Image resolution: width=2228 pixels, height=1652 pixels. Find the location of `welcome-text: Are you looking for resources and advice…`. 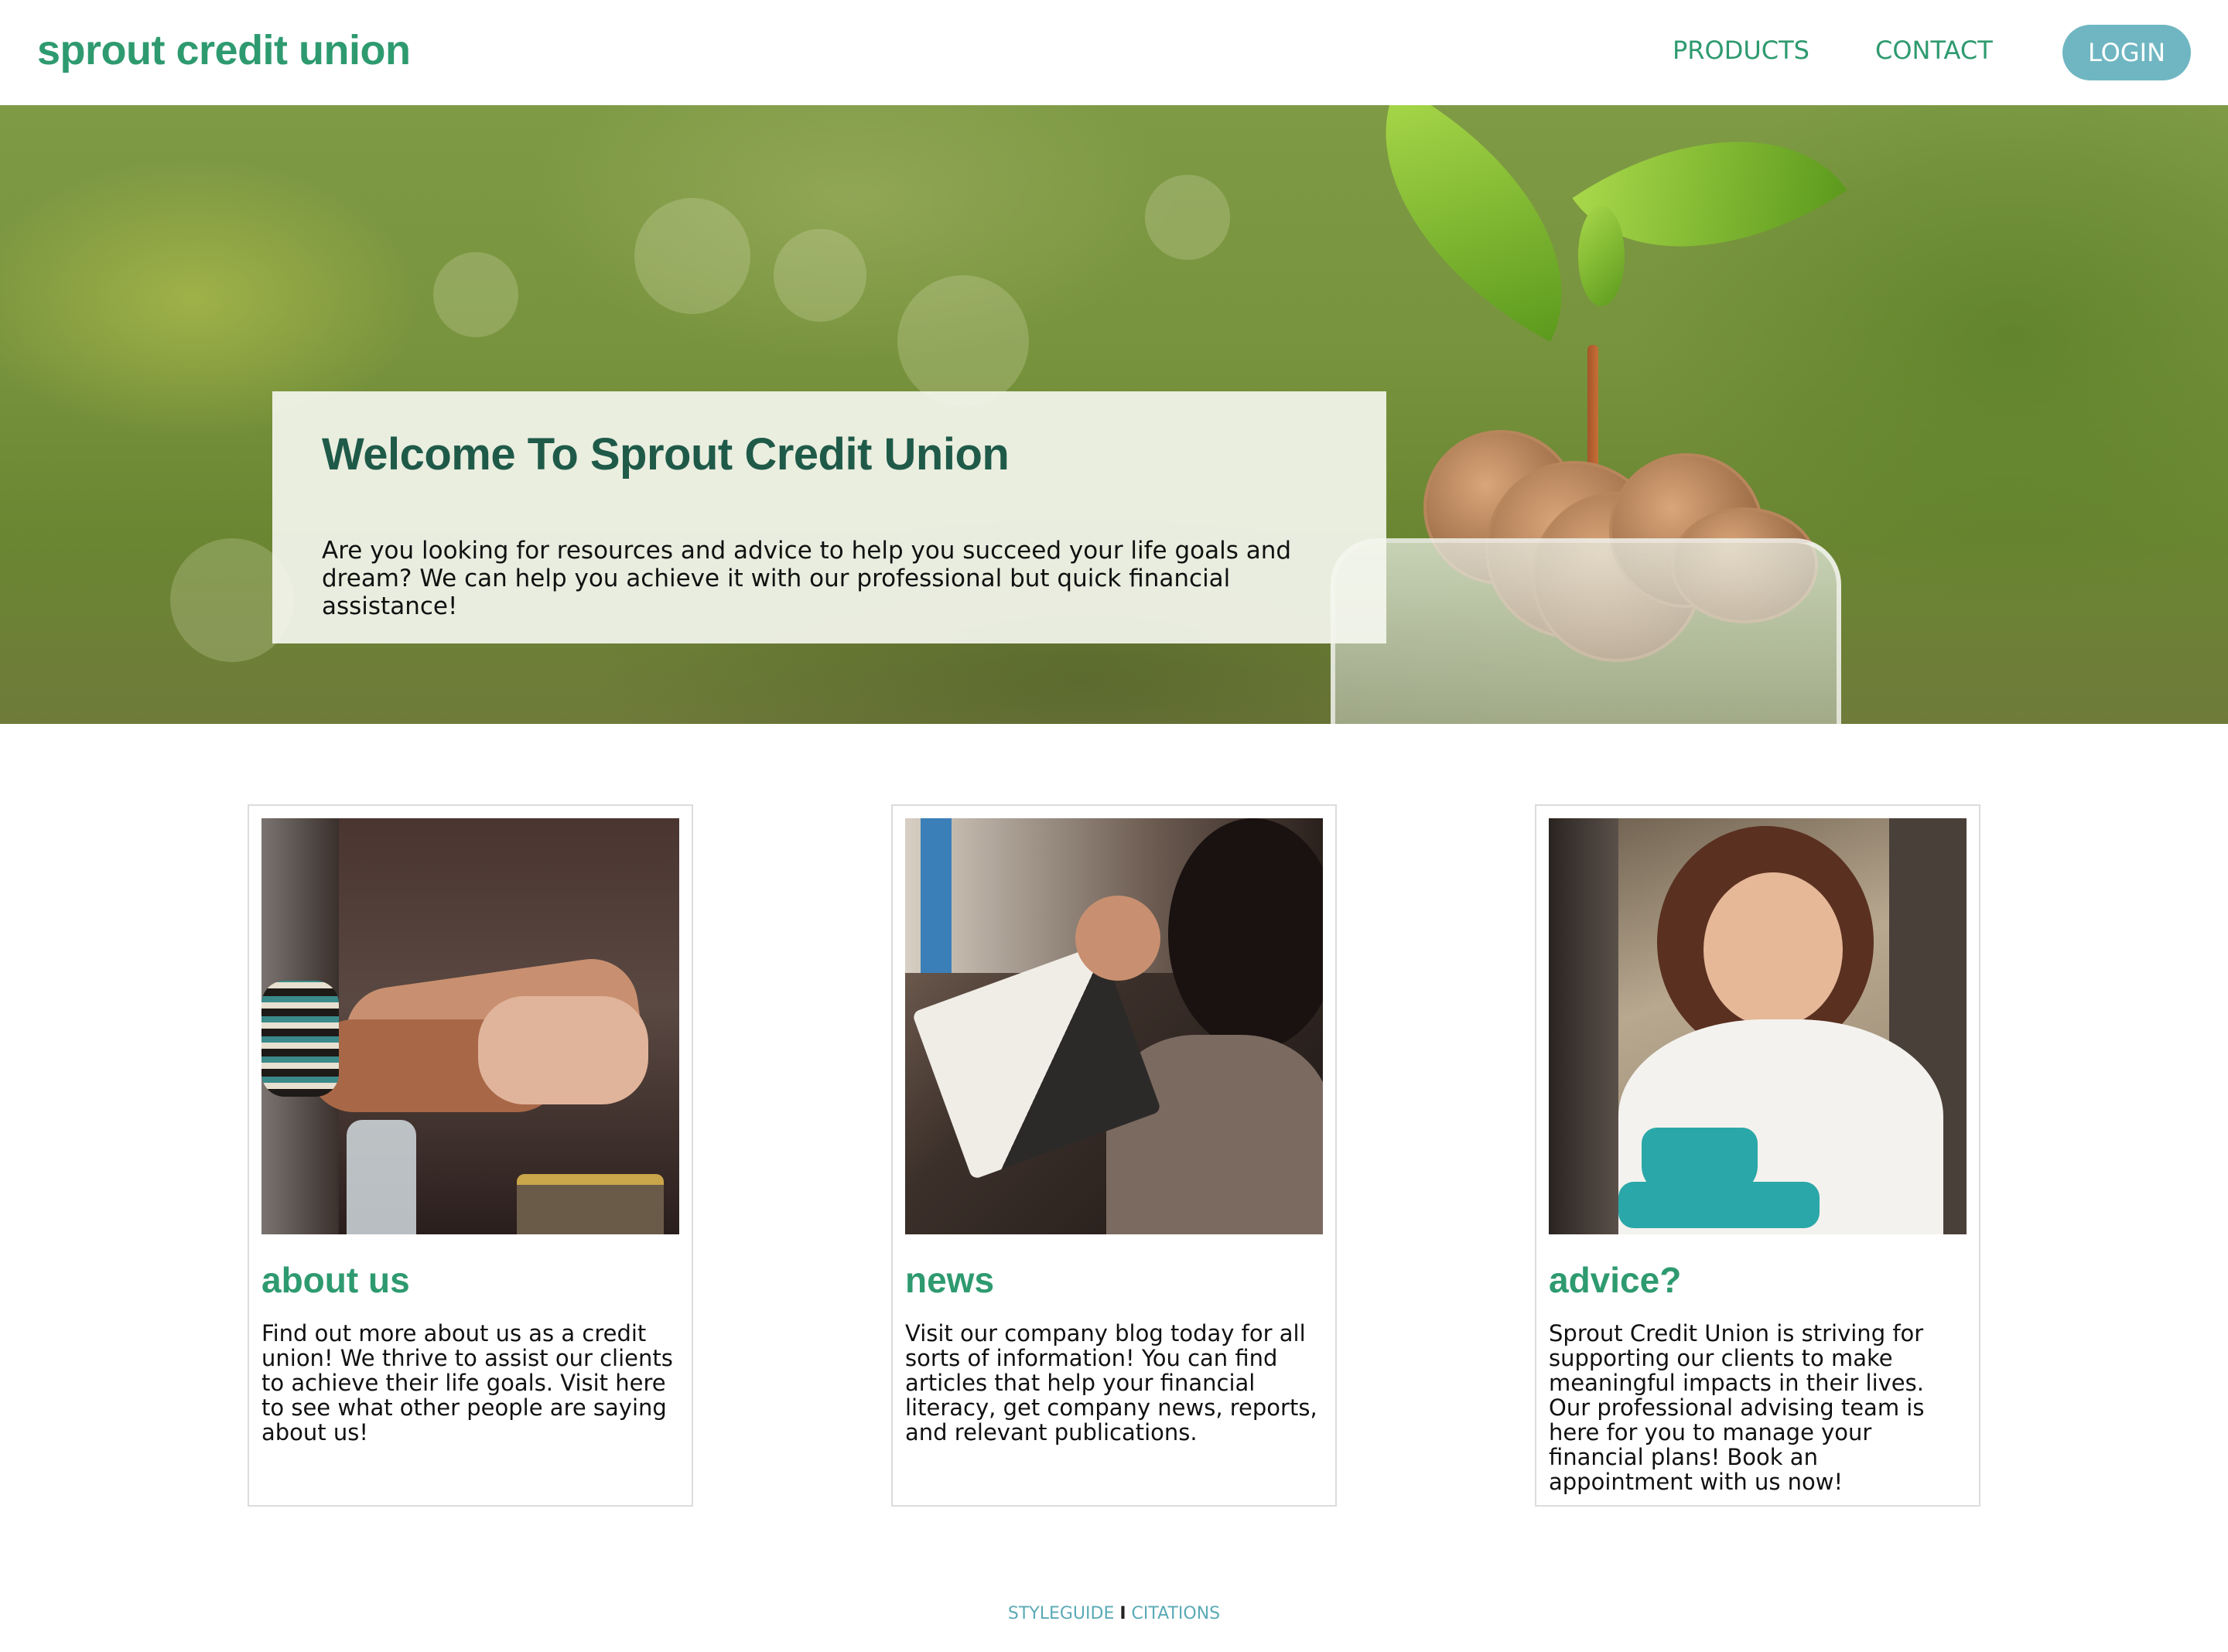

welcome-text: Are you looking for resources and advice… is located at coordinates (807, 578).